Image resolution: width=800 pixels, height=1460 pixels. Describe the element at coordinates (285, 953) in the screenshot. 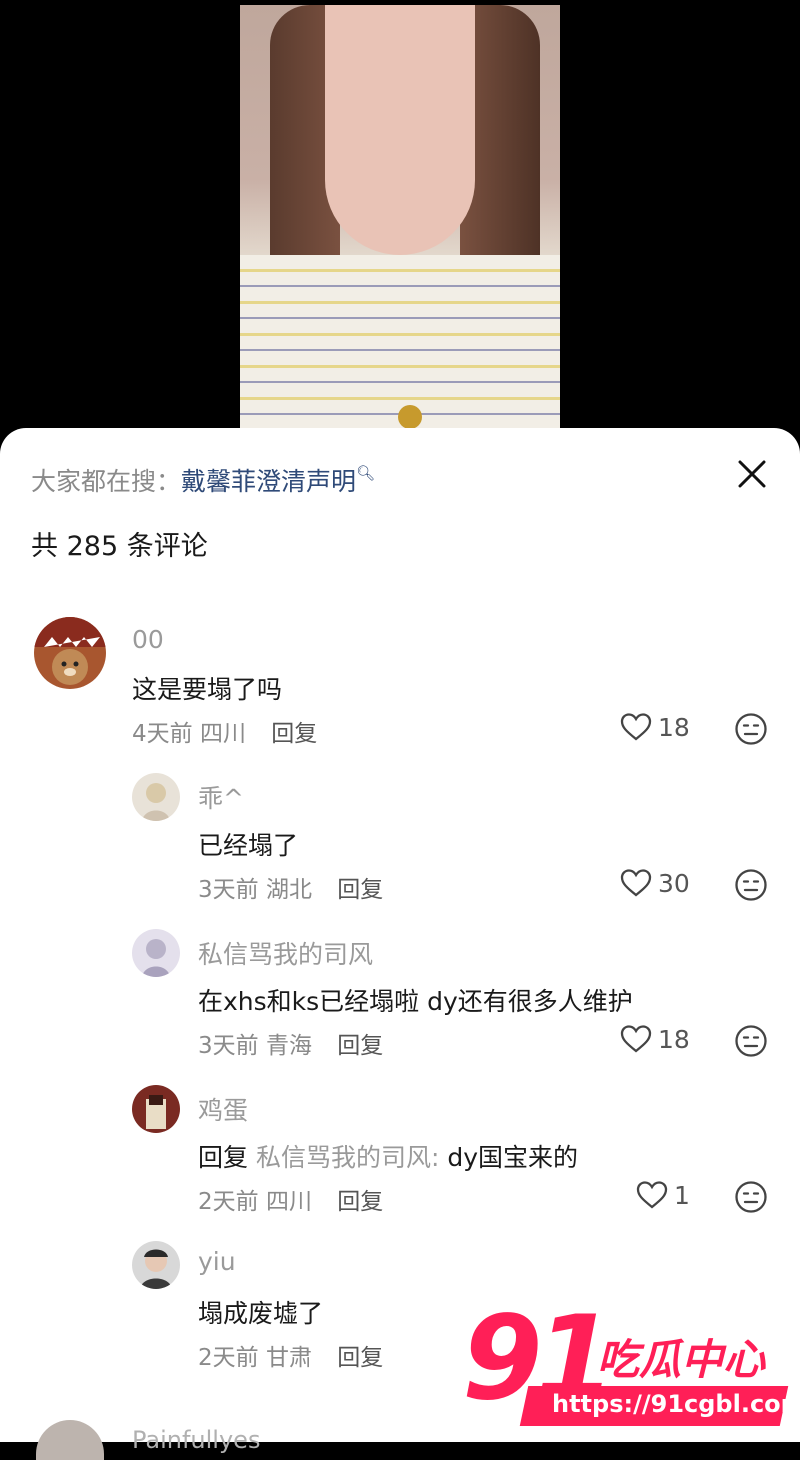

I see `comment-username: 私信骂我的司风` at that location.